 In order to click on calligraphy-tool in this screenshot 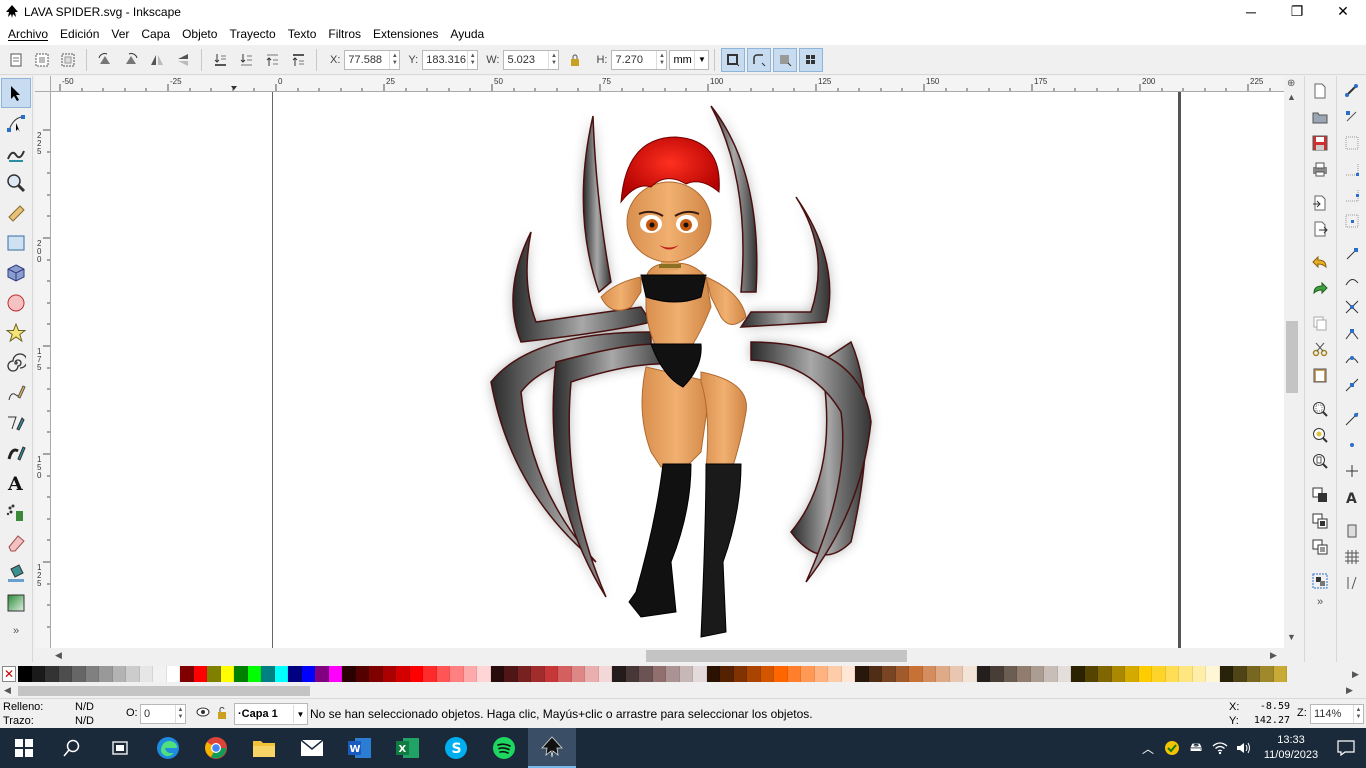, I will do `click(16, 453)`.